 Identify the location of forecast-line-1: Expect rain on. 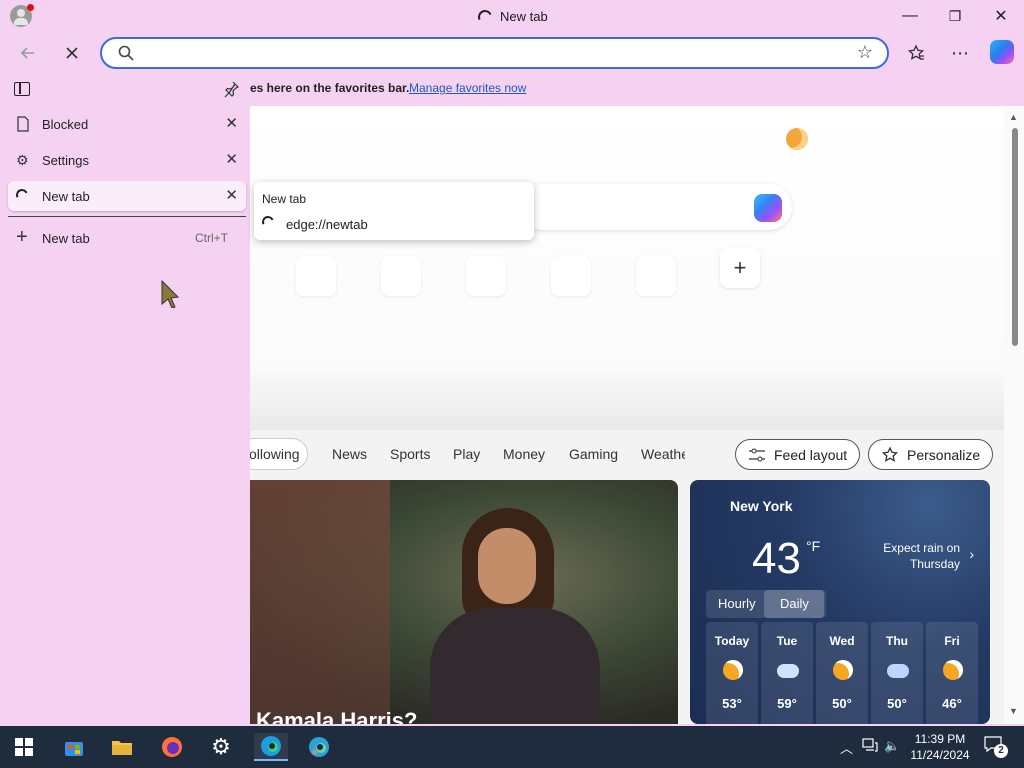
(921, 548).